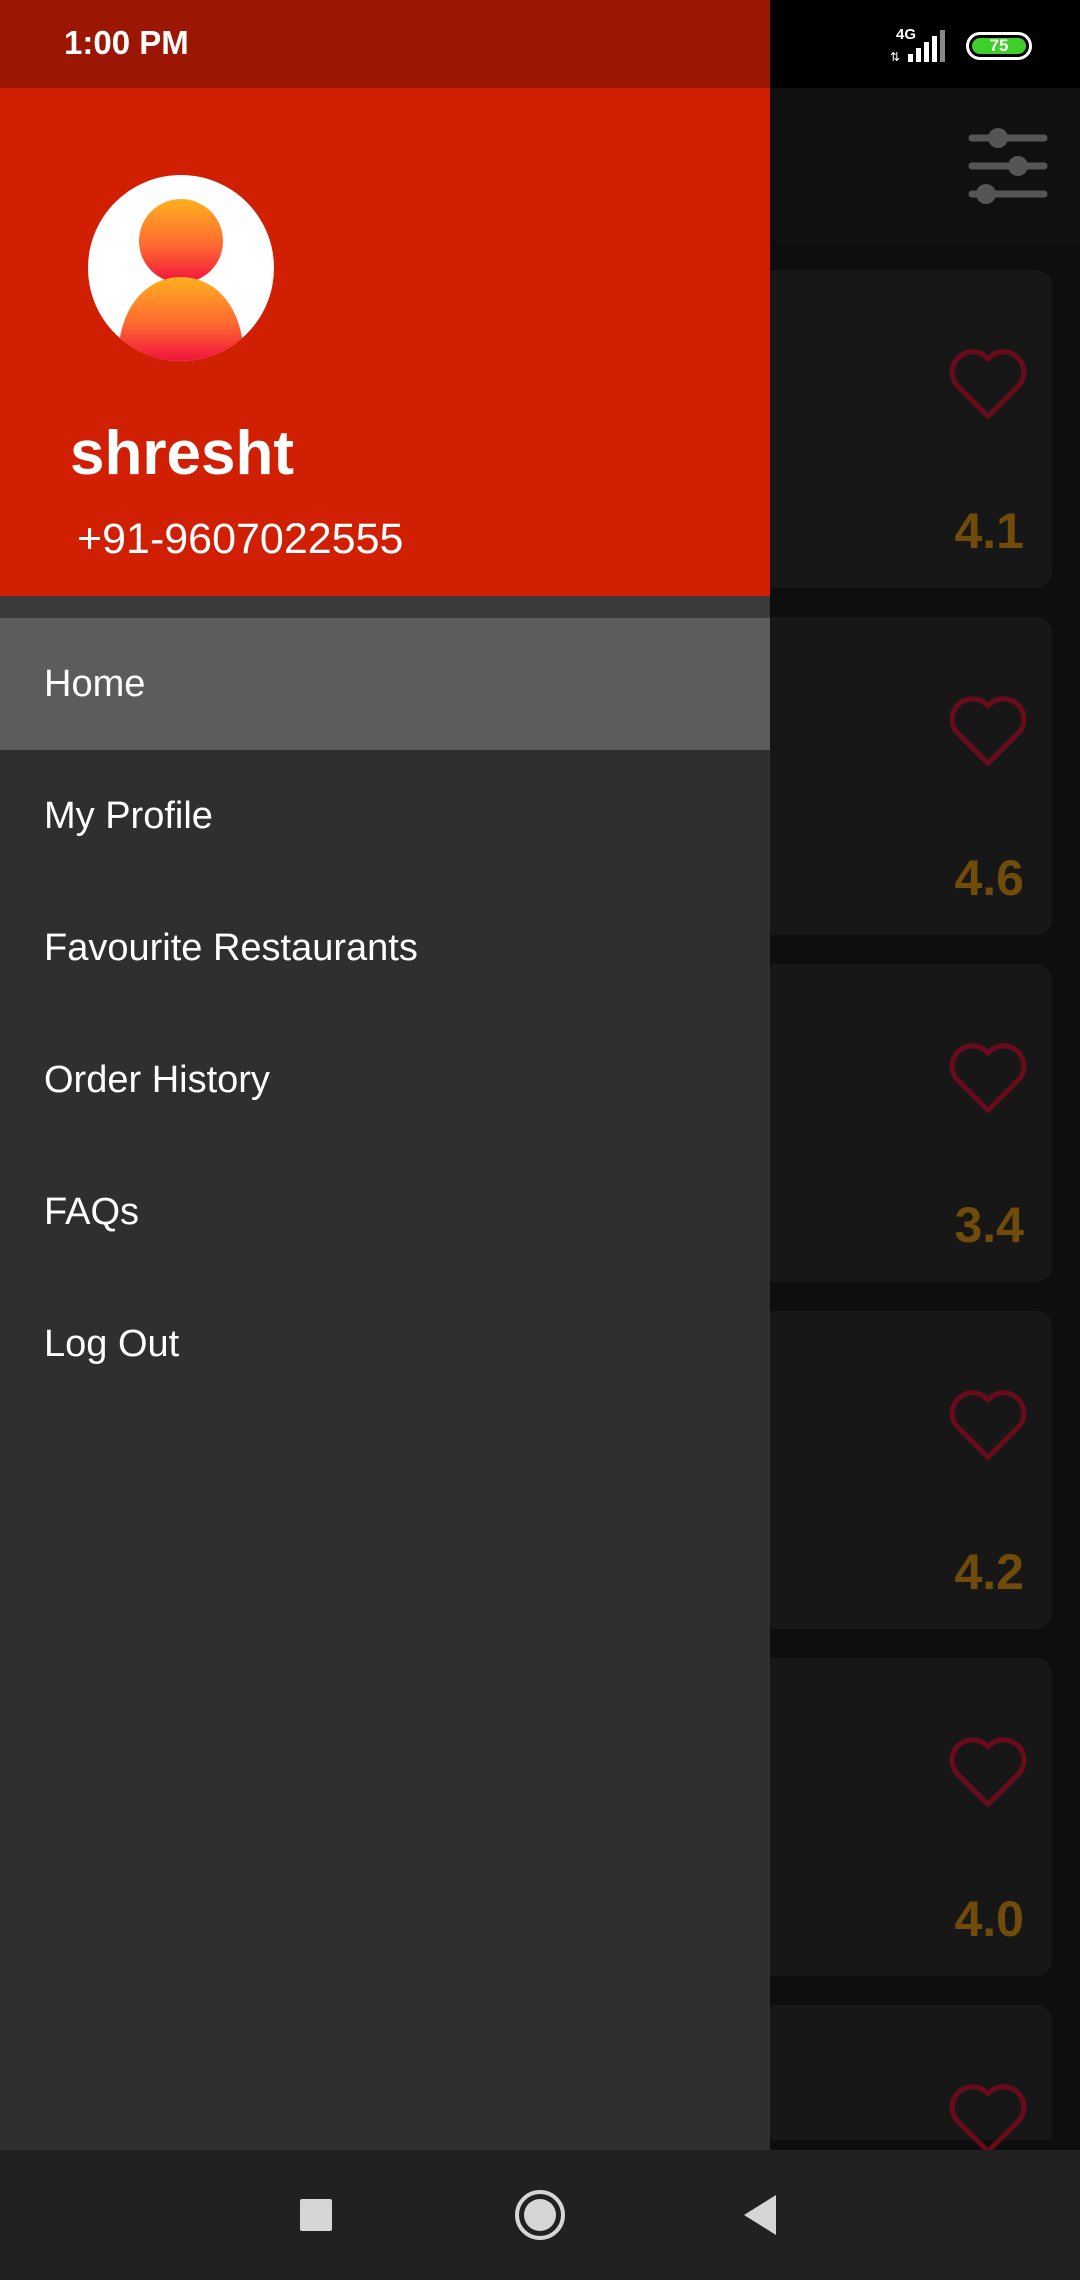 This screenshot has width=1080, height=2280. What do you see at coordinates (760, 2215) in the screenshot?
I see `back-triangle-icon` at bounding box center [760, 2215].